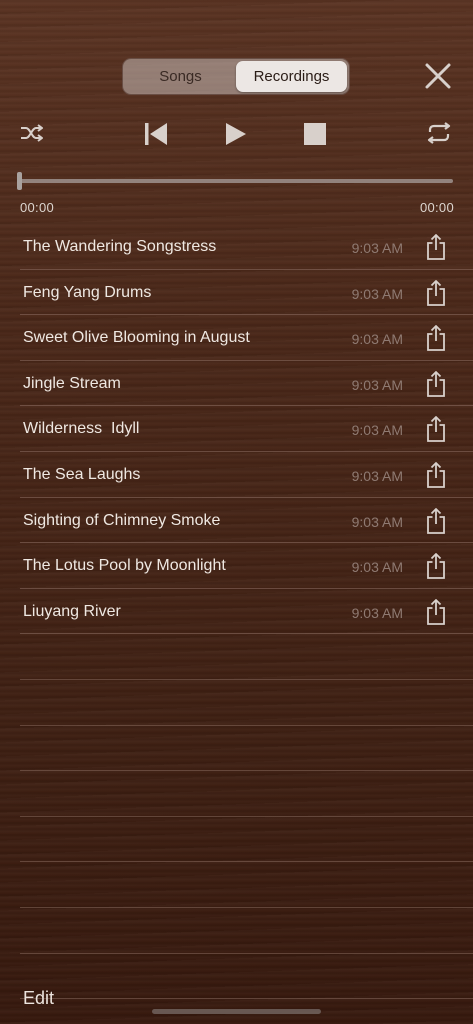 Image resolution: width=473 pixels, height=1024 pixels. Describe the element at coordinates (19, 181) in the screenshot. I see `progress-thumb` at that location.